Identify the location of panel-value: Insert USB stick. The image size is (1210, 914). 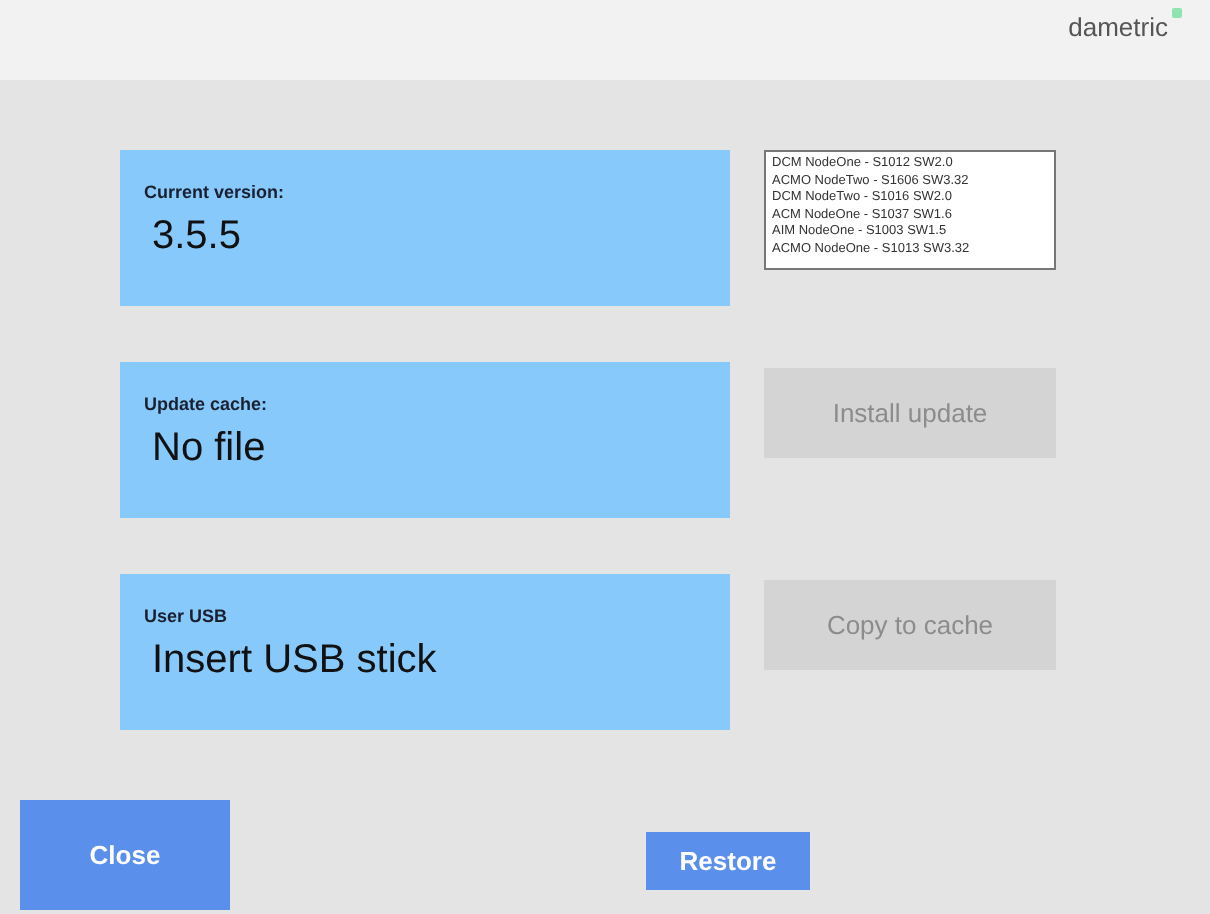
(294, 661).